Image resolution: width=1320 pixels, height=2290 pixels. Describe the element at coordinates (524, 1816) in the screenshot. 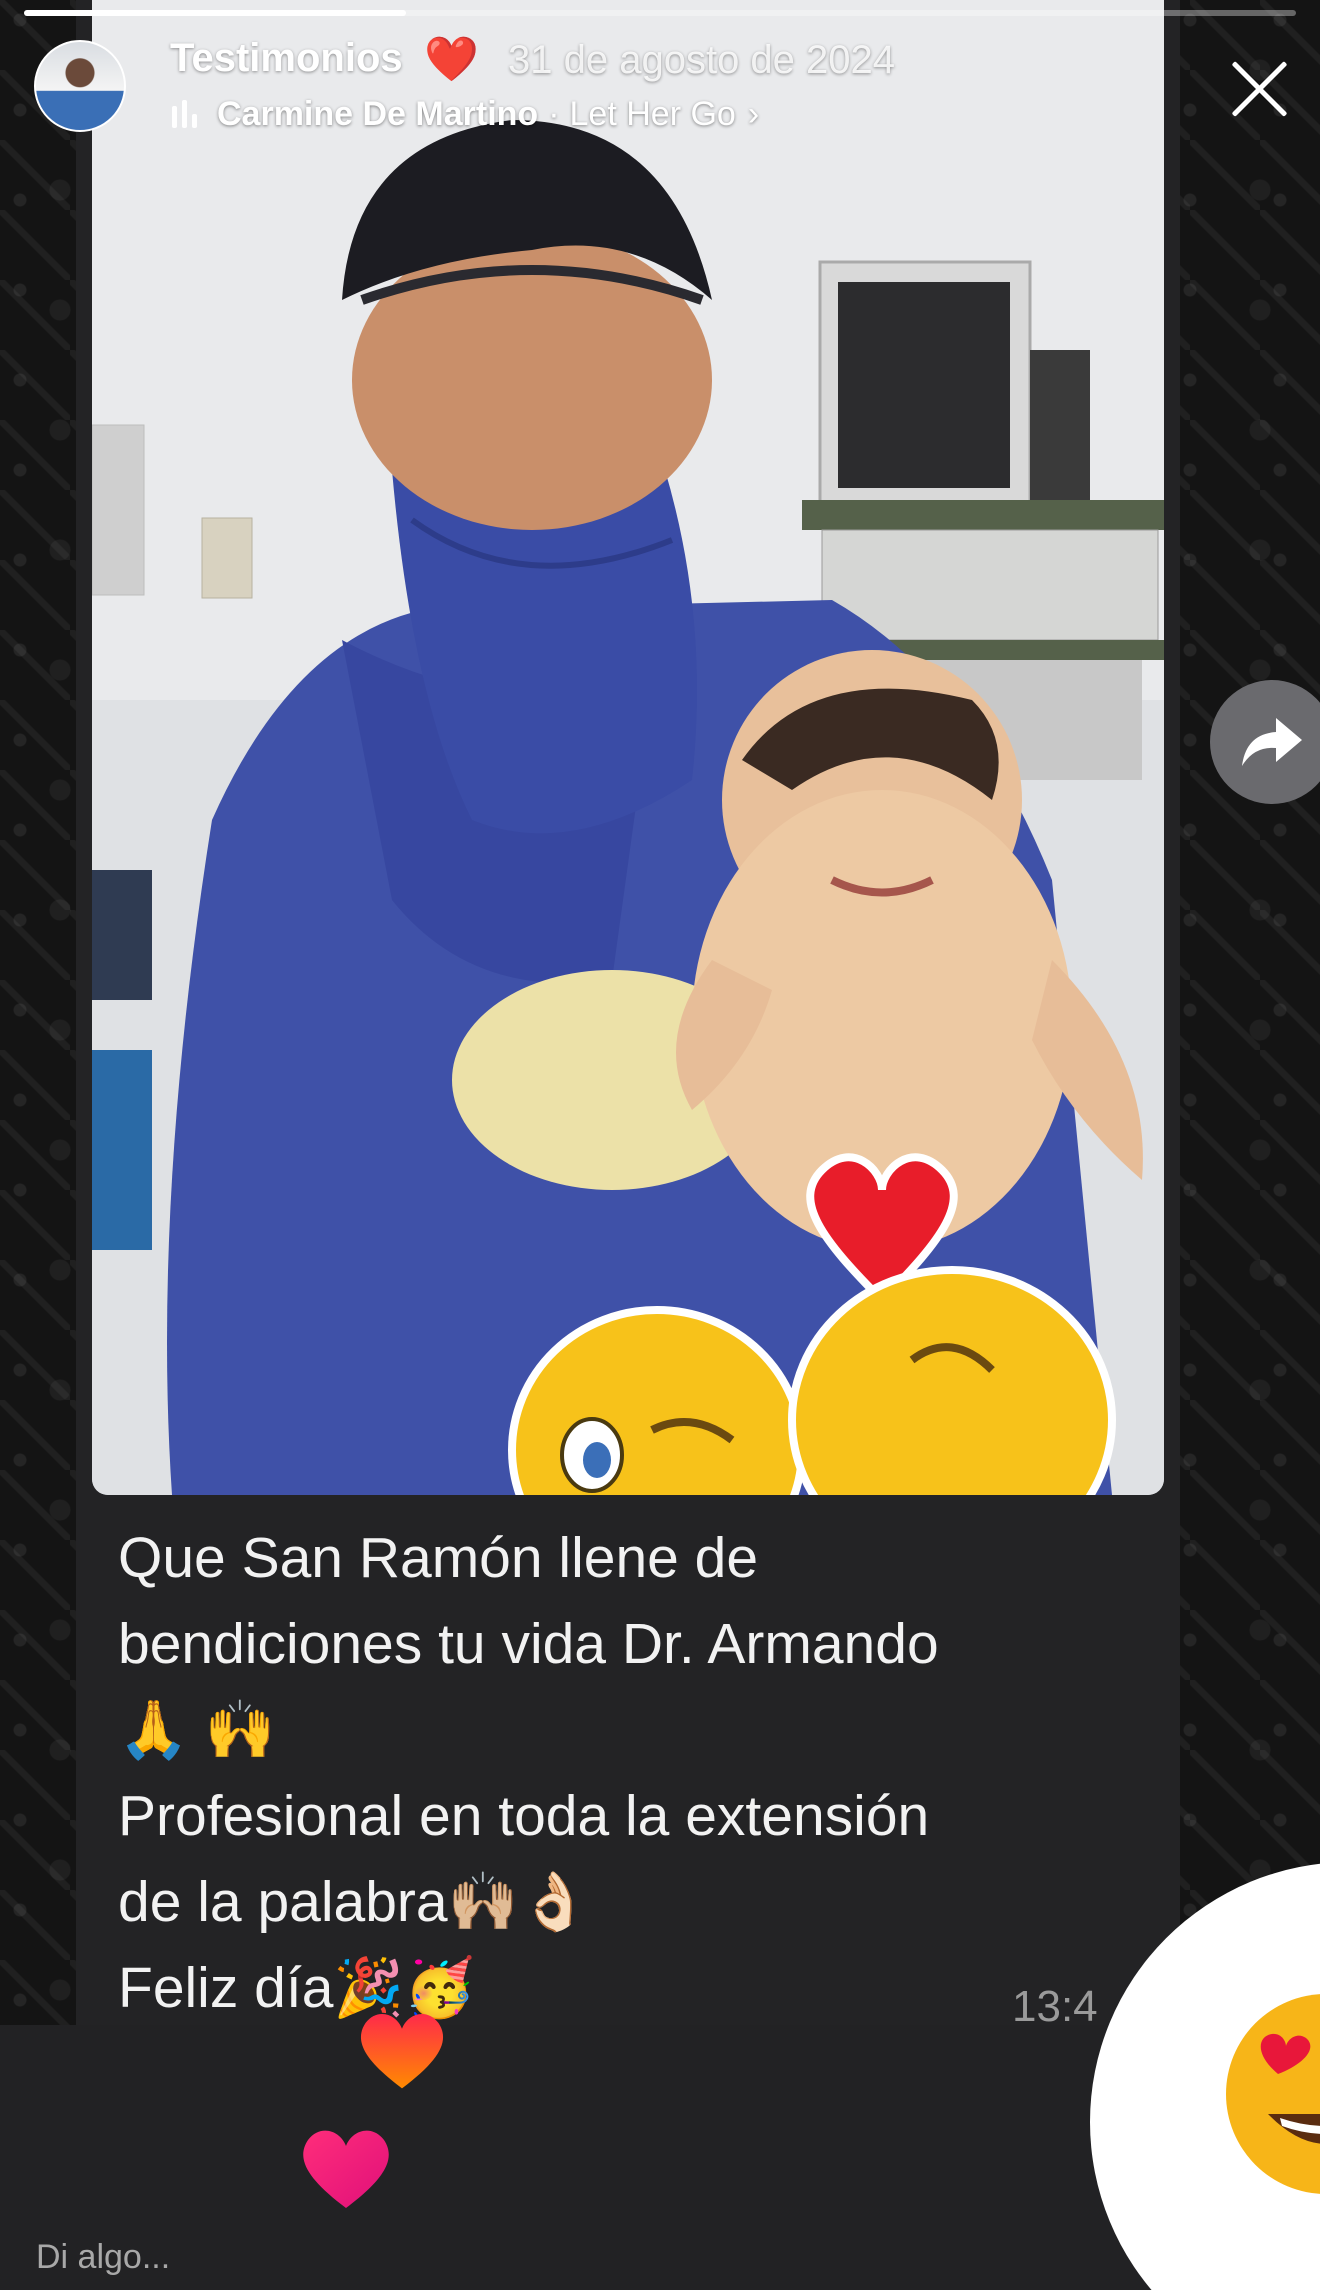

I see `message-line: Profesional en toda la extensión` at that location.